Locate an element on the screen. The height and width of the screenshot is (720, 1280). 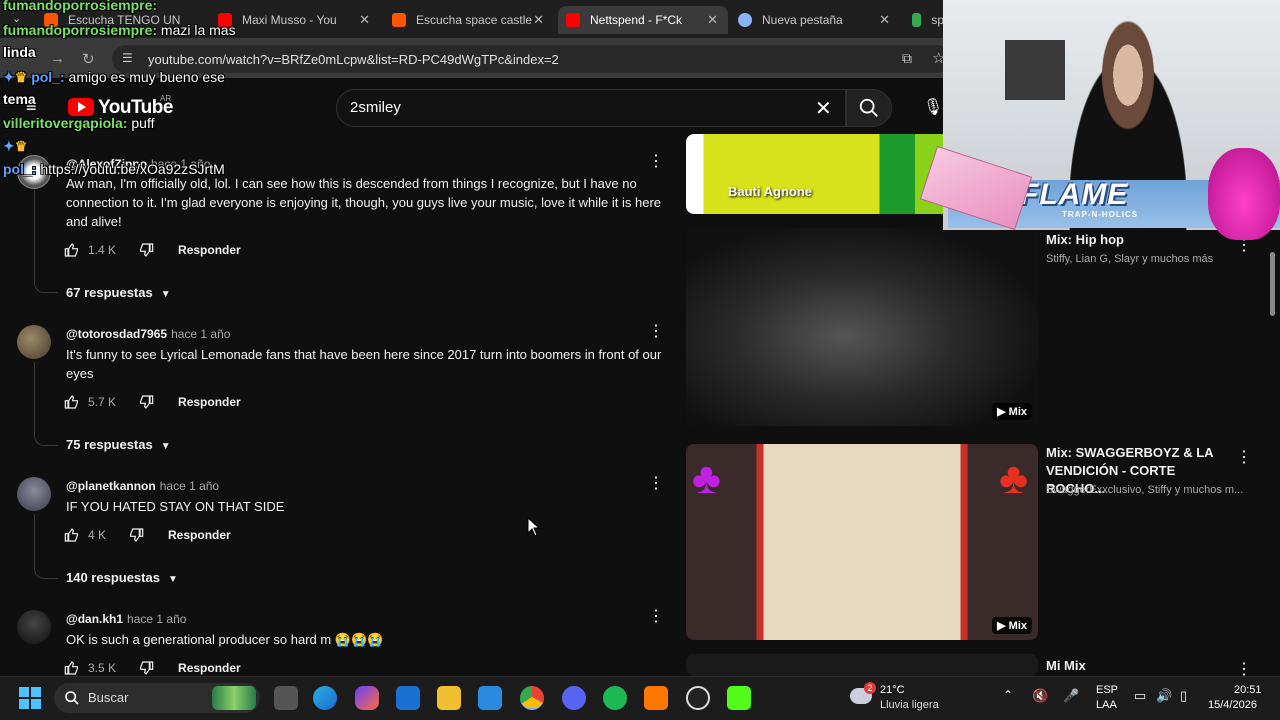
comment-actions: 5.7 K Responder is located at coordinates (152, 402).